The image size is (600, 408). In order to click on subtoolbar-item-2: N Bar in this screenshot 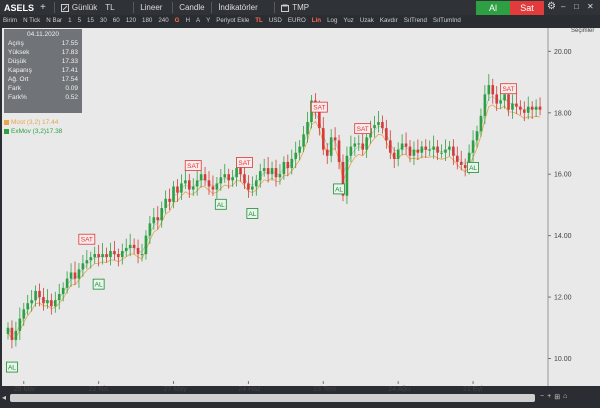, I will do `click(54, 20)`.